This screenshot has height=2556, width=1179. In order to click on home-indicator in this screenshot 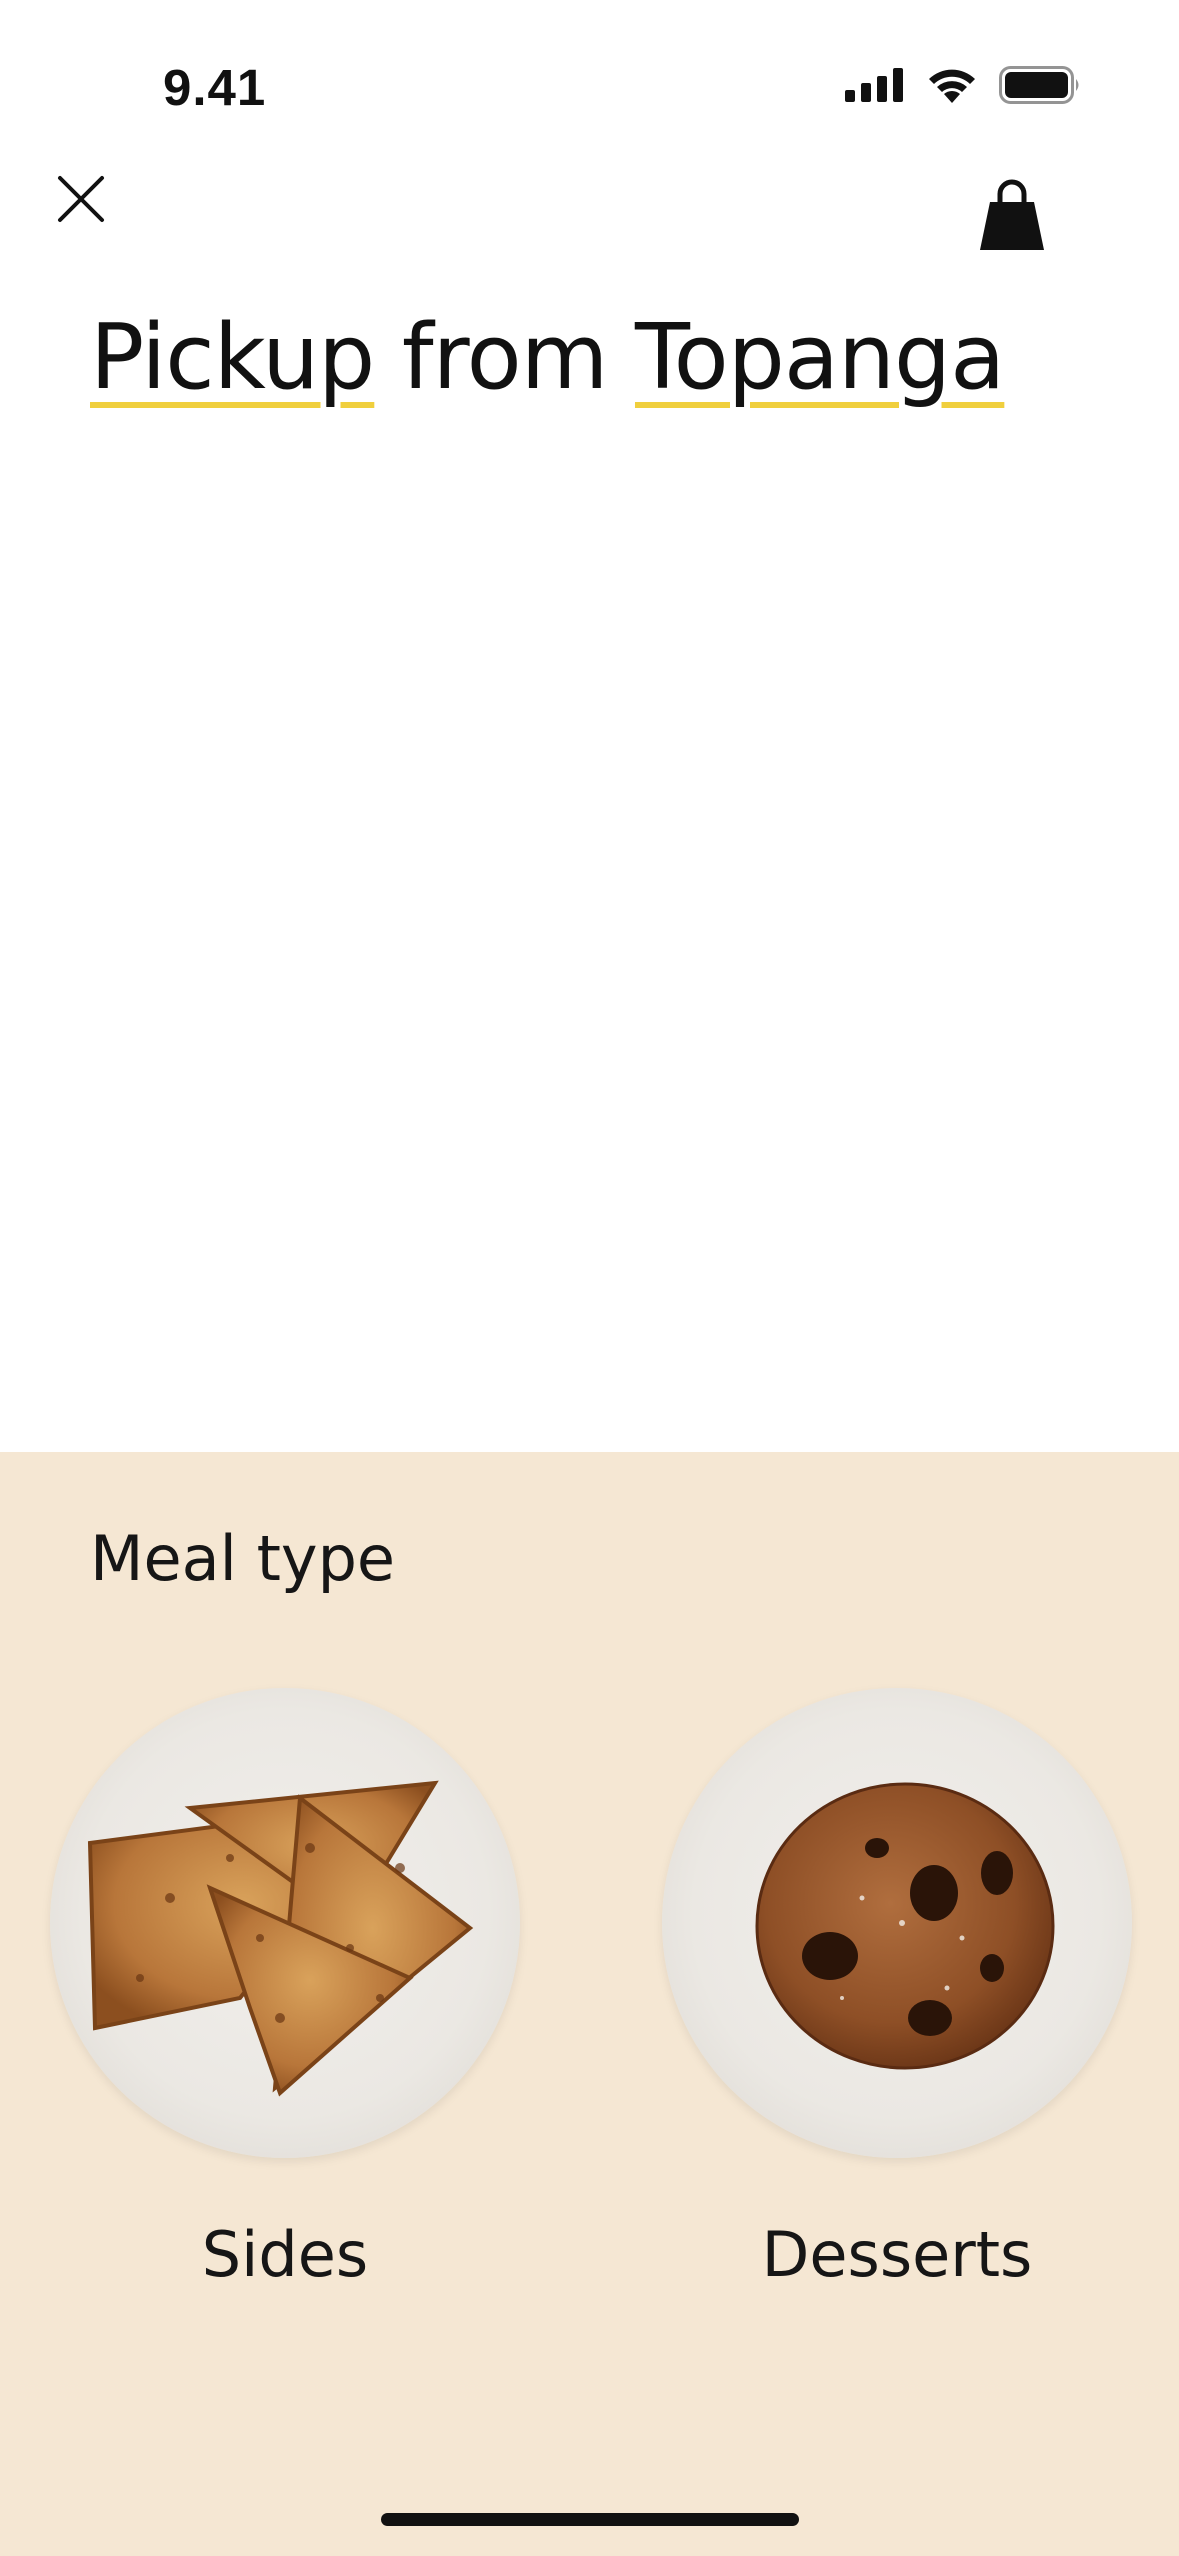, I will do `click(590, 2519)`.